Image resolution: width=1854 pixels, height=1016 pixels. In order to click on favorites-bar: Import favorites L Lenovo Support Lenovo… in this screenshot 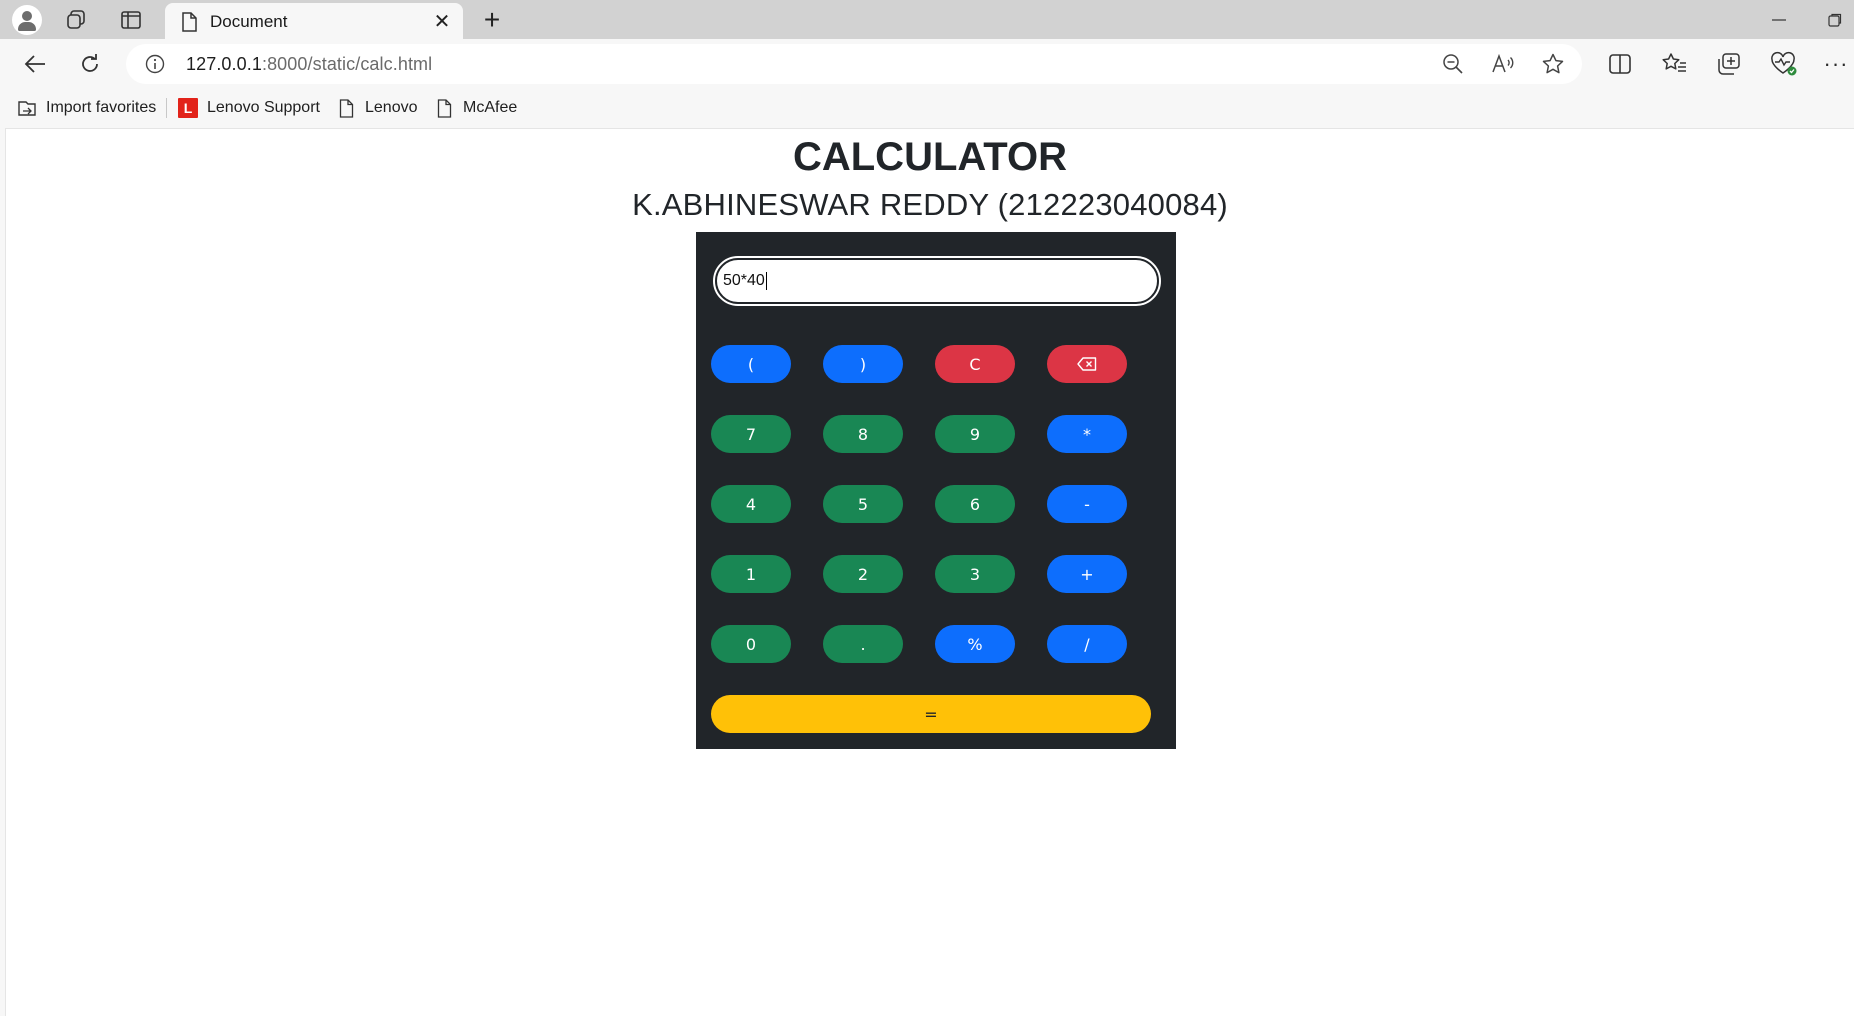, I will do `click(927, 108)`.